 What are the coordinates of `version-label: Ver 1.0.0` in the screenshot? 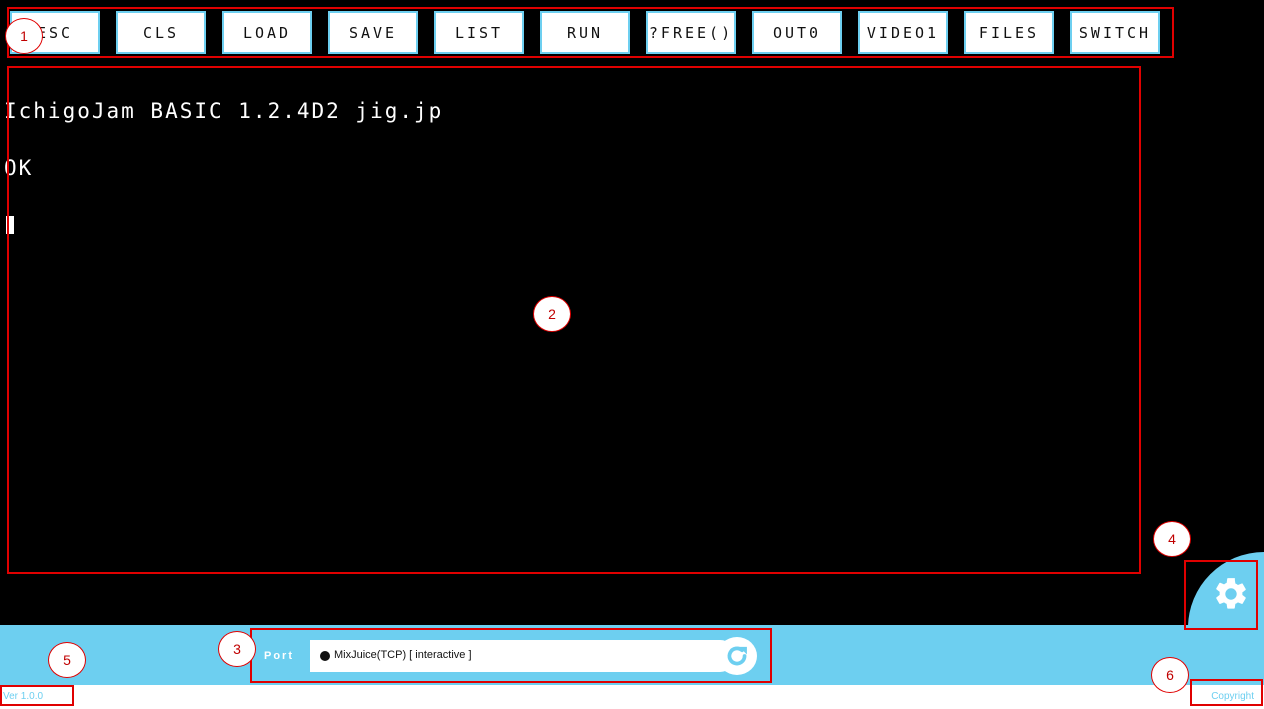 It's located at (23, 696).